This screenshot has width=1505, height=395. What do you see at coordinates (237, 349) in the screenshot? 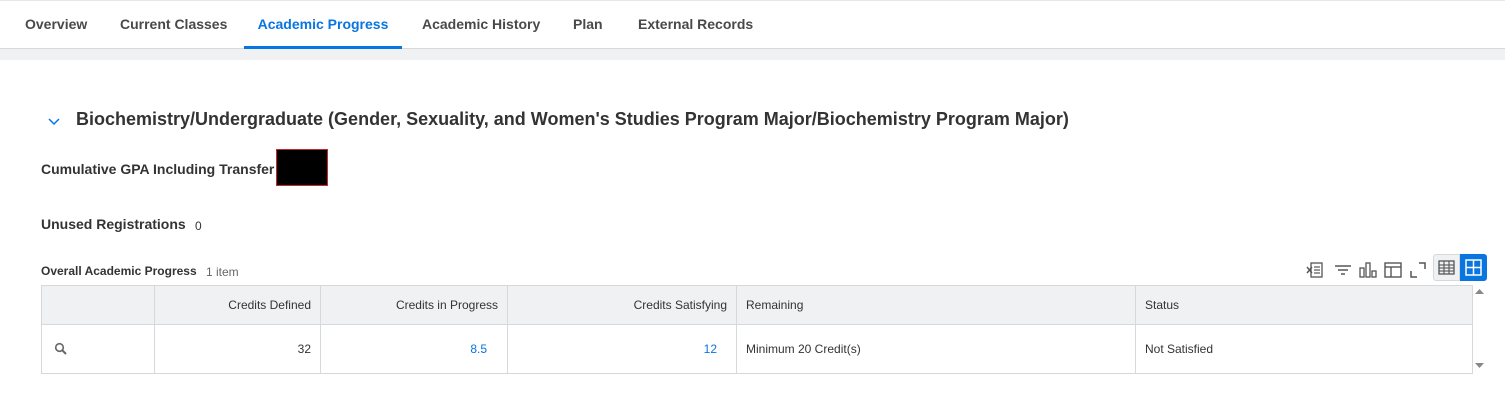
I see `credits-defined-cell: 32` at bounding box center [237, 349].